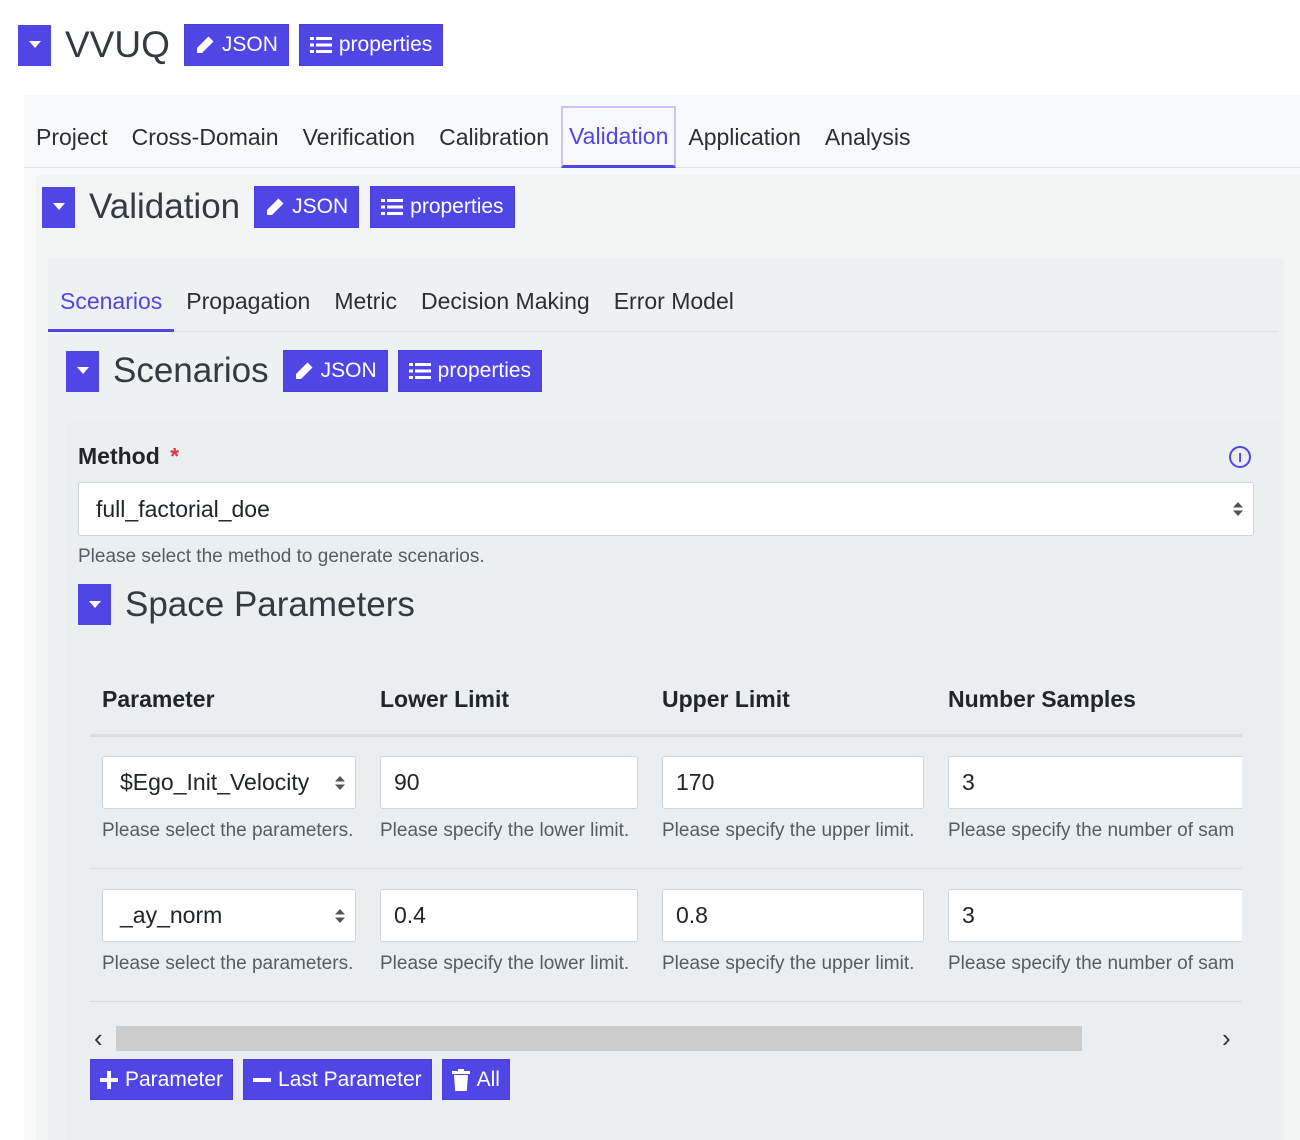 Image resolution: width=1300 pixels, height=1140 pixels. I want to click on remove-last-parameter-button: Last Parameter, so click(337, 1079).